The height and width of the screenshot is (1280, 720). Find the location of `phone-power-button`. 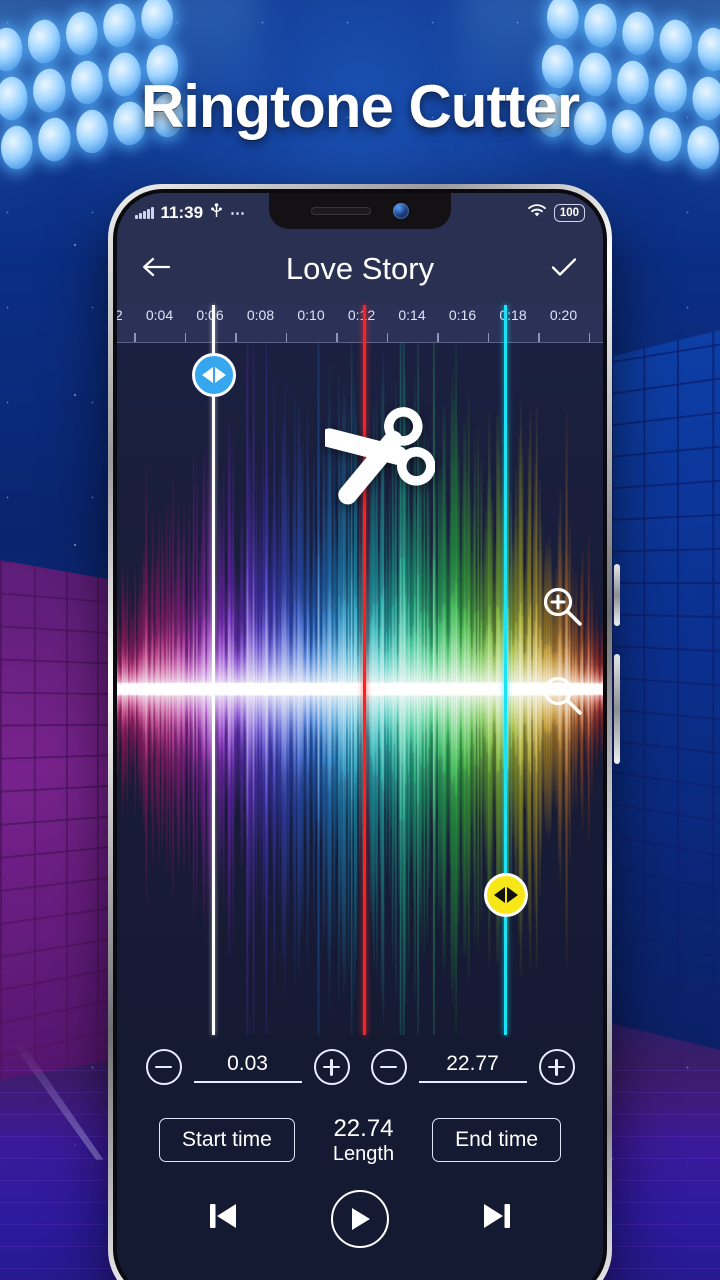

phone-power-button is located at coordinates (617, 709).